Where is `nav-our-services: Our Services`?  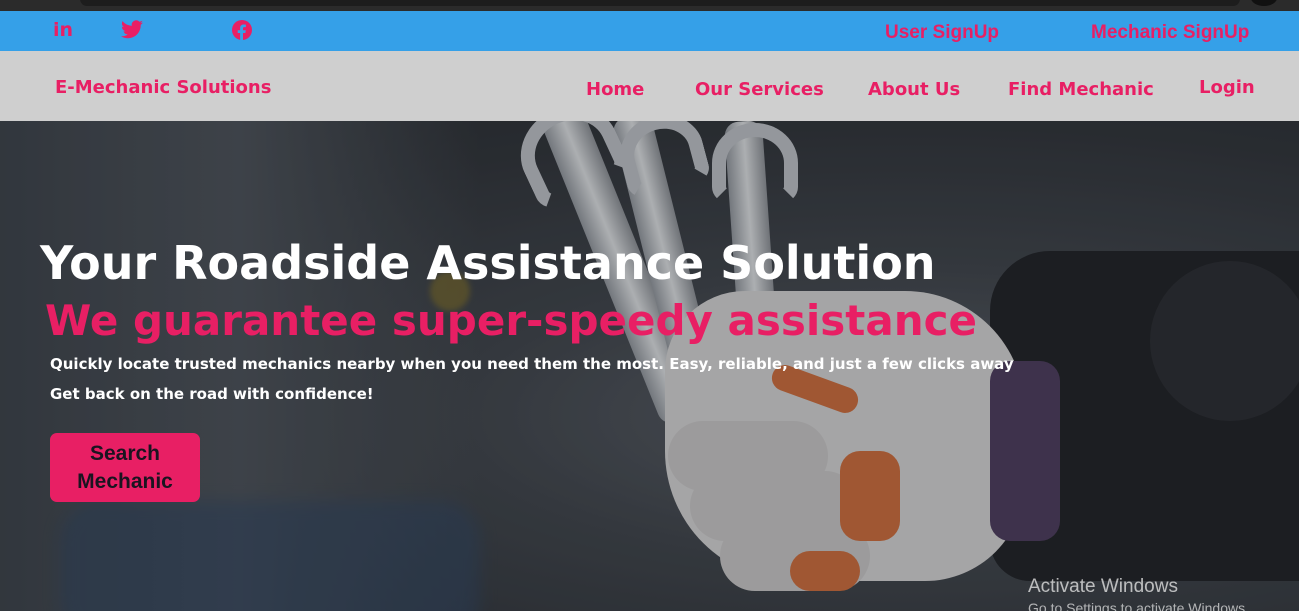 nav-our-services: Our Services is located at coordinates (759, 89).